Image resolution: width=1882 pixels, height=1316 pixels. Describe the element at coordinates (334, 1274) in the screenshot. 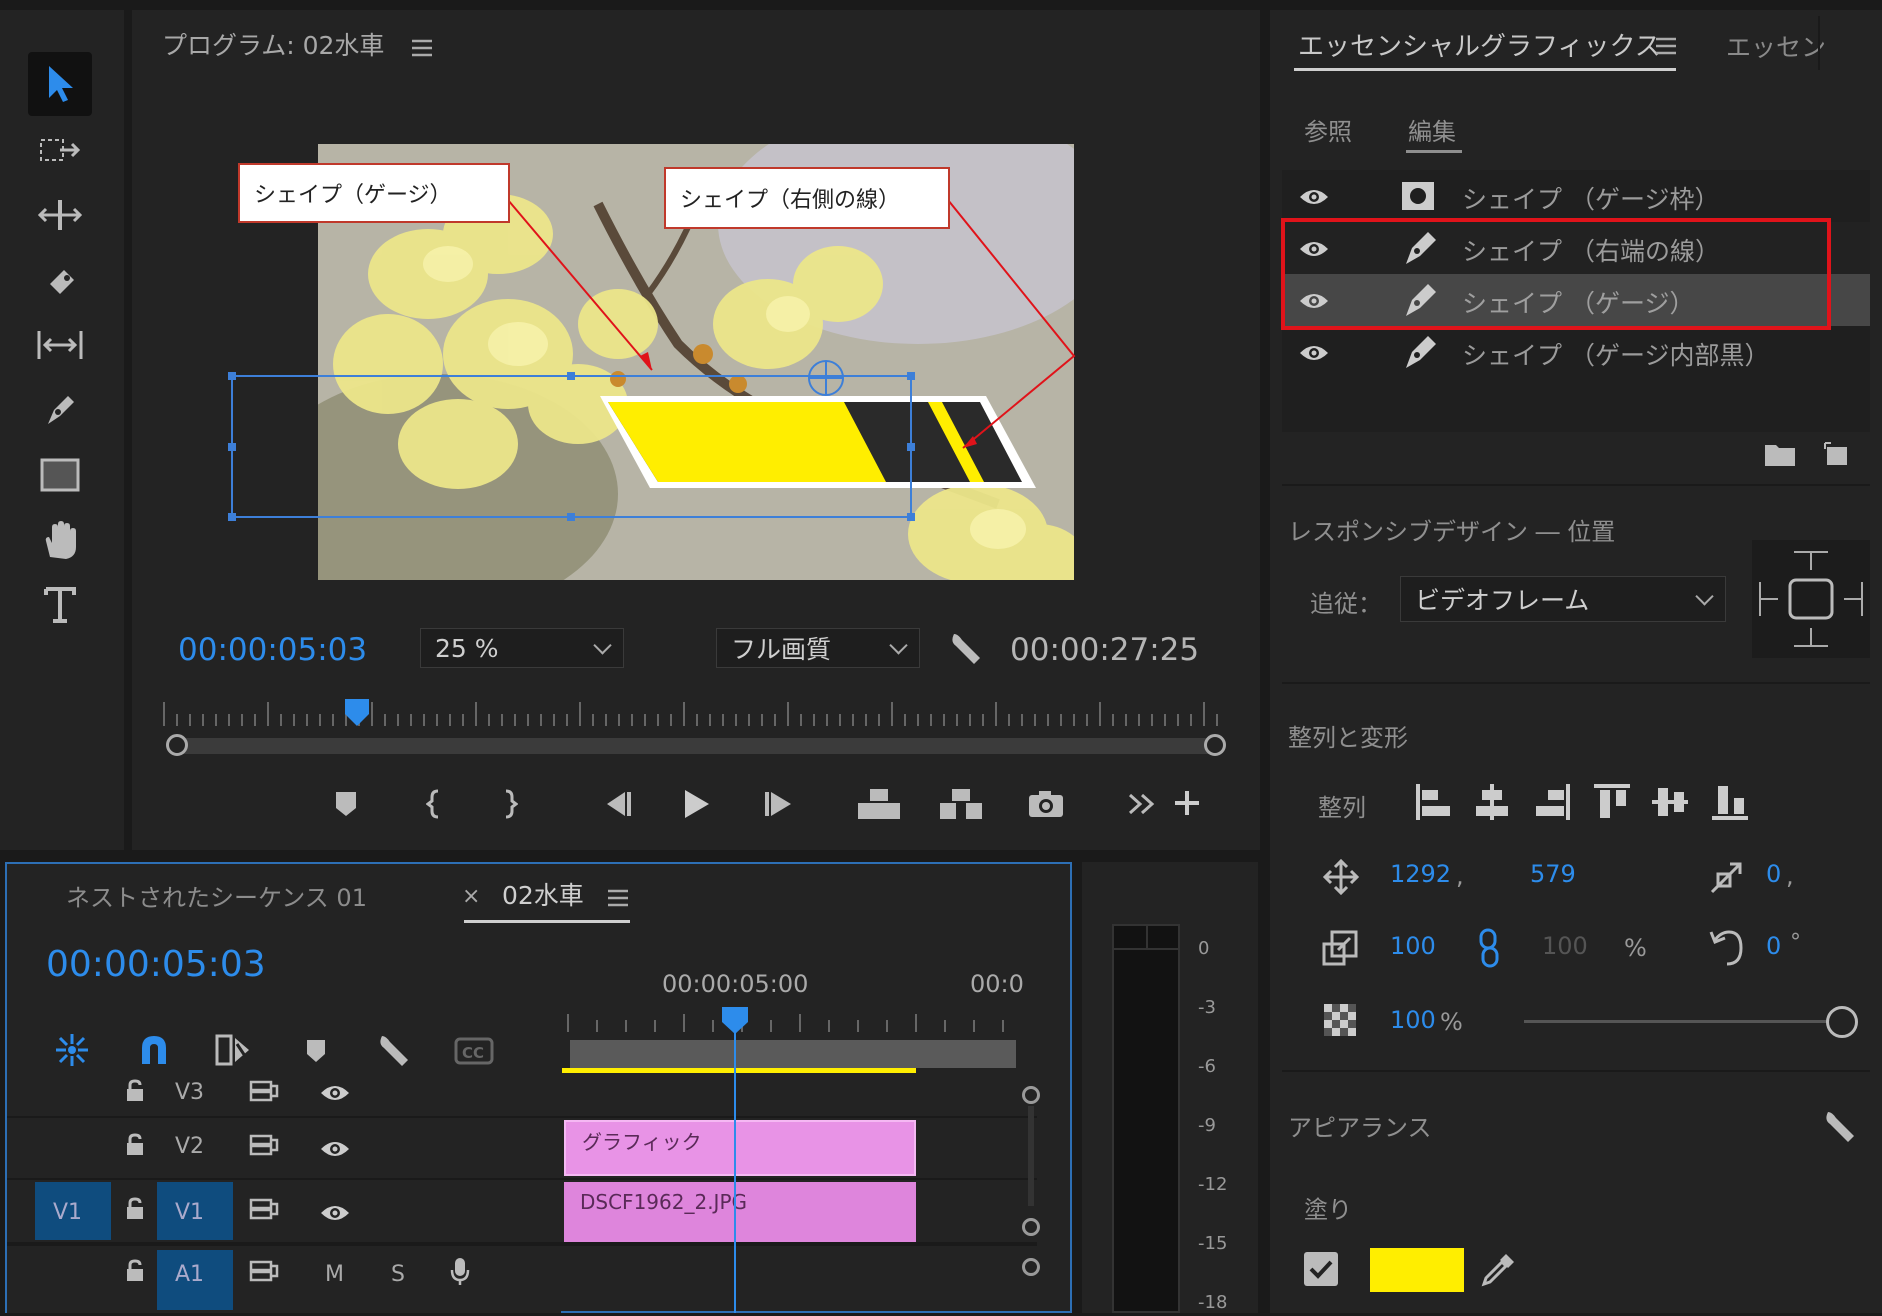

I see `mute-button: M` at that location.